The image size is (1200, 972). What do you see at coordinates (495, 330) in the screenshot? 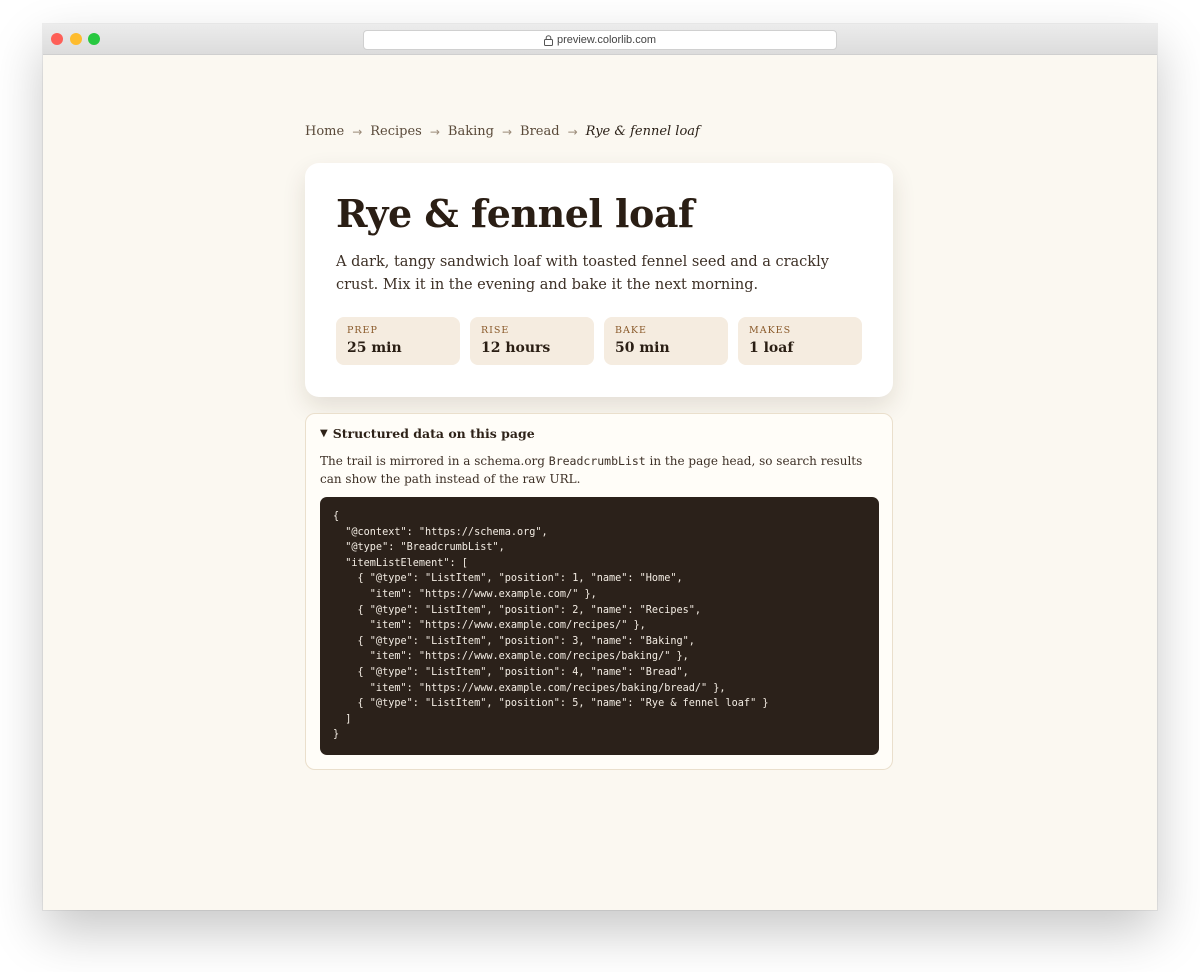
I see `stat-label: RISE` at bounding box center [495, 330].